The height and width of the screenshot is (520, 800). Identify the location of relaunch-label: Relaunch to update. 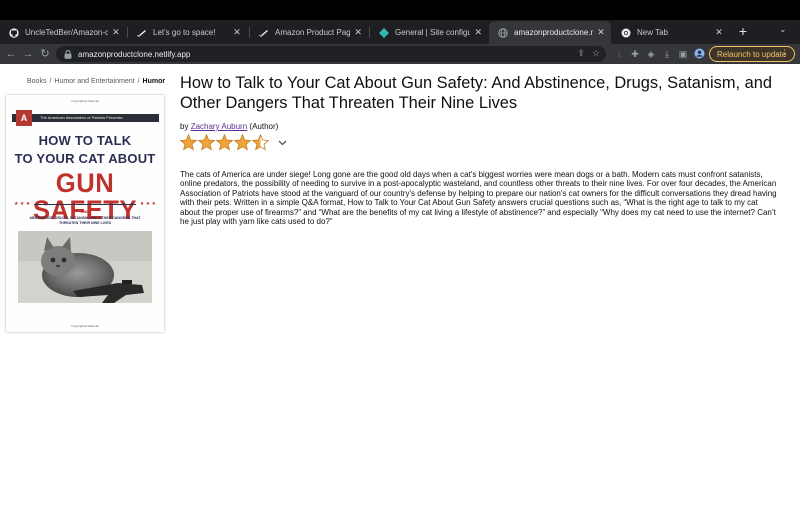
(752, 54).